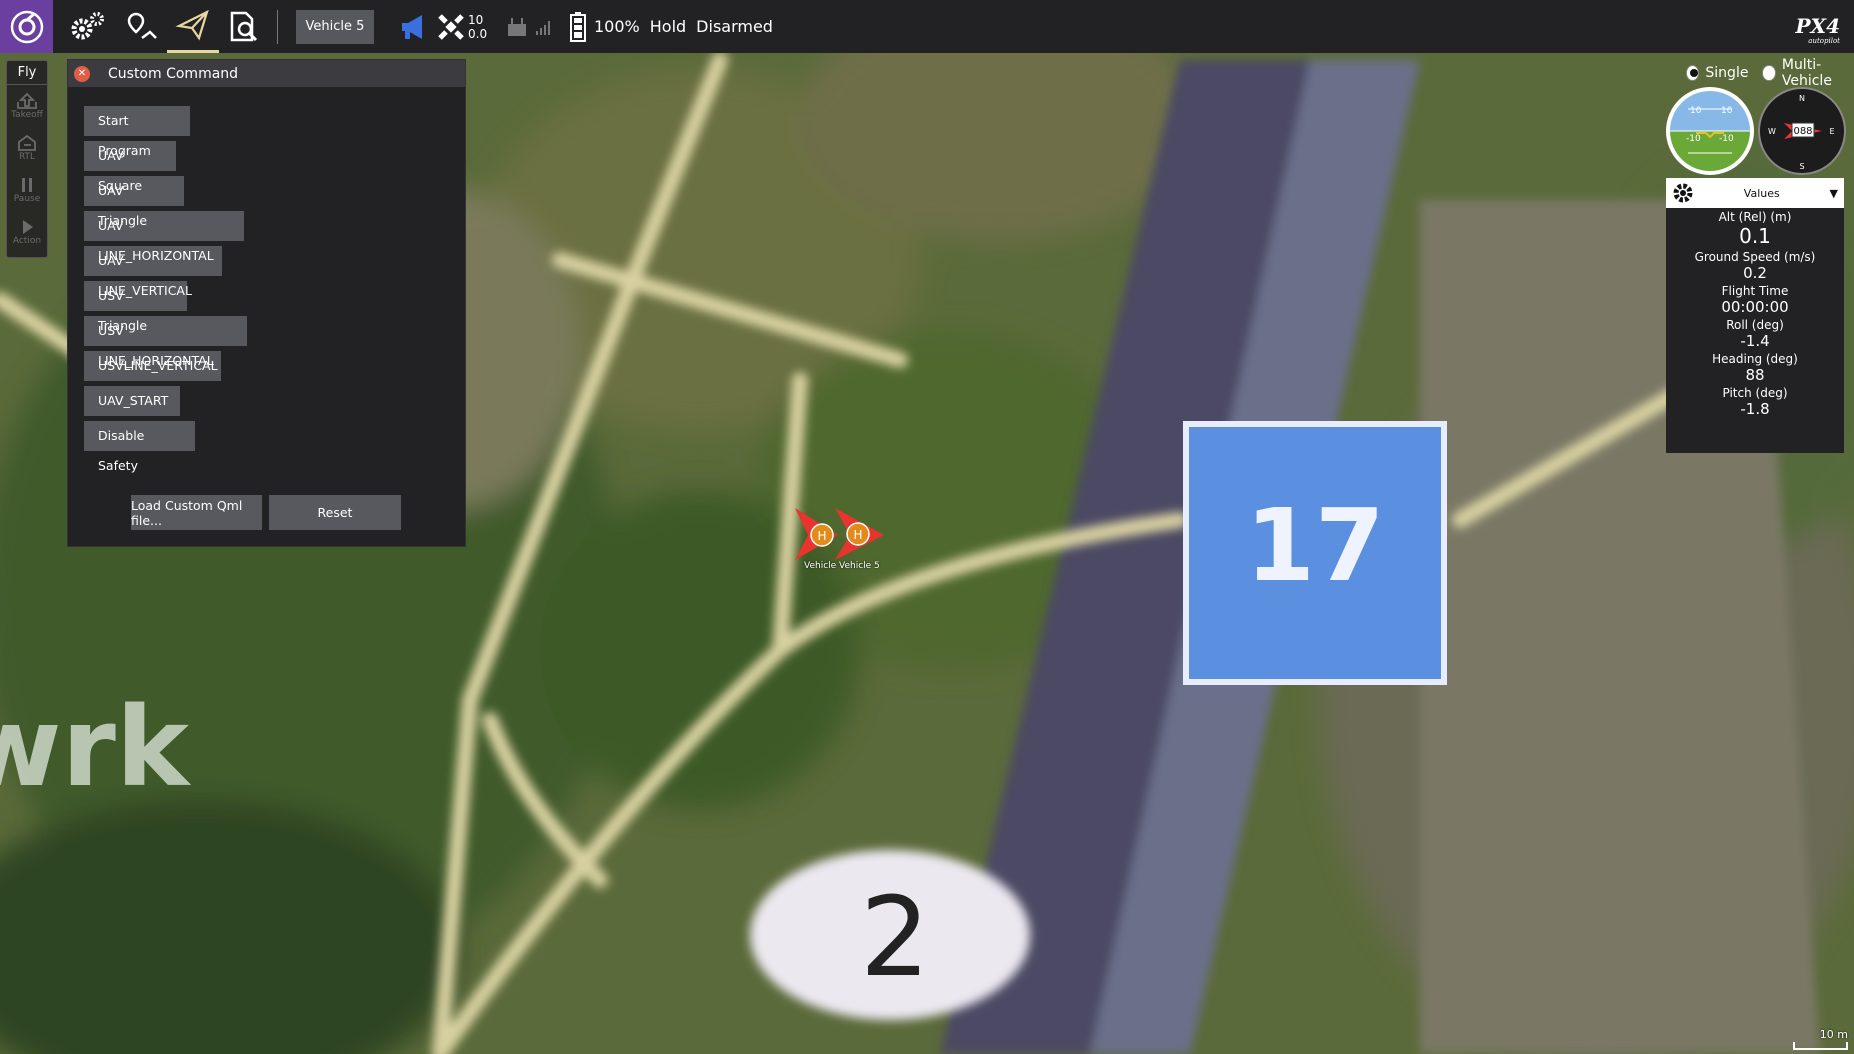 The image size is (1854, 1054). I want to click on action-label: Action, so click(27, 241).